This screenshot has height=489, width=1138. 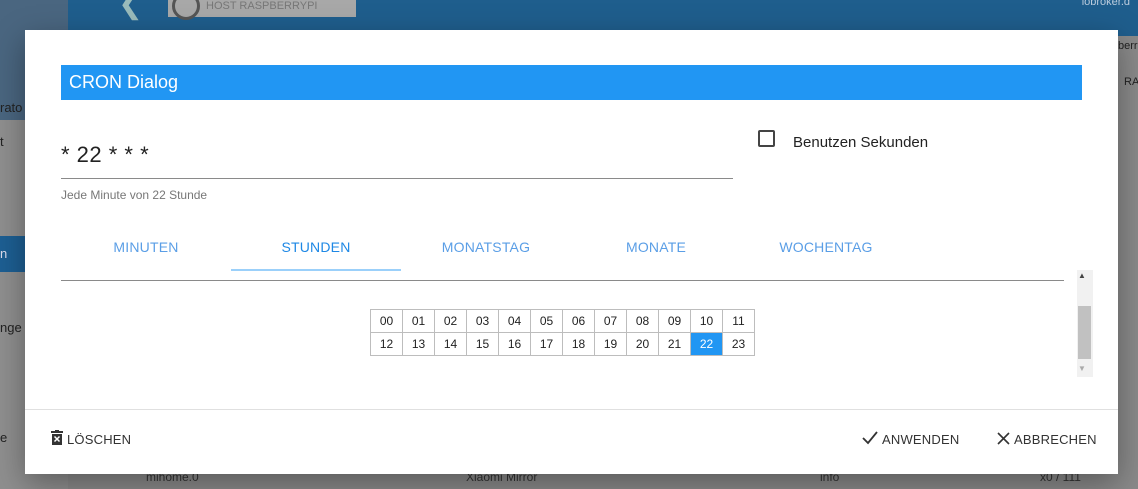 I want to click on sidebar-fragment: rato, so click(x=11, y=107).